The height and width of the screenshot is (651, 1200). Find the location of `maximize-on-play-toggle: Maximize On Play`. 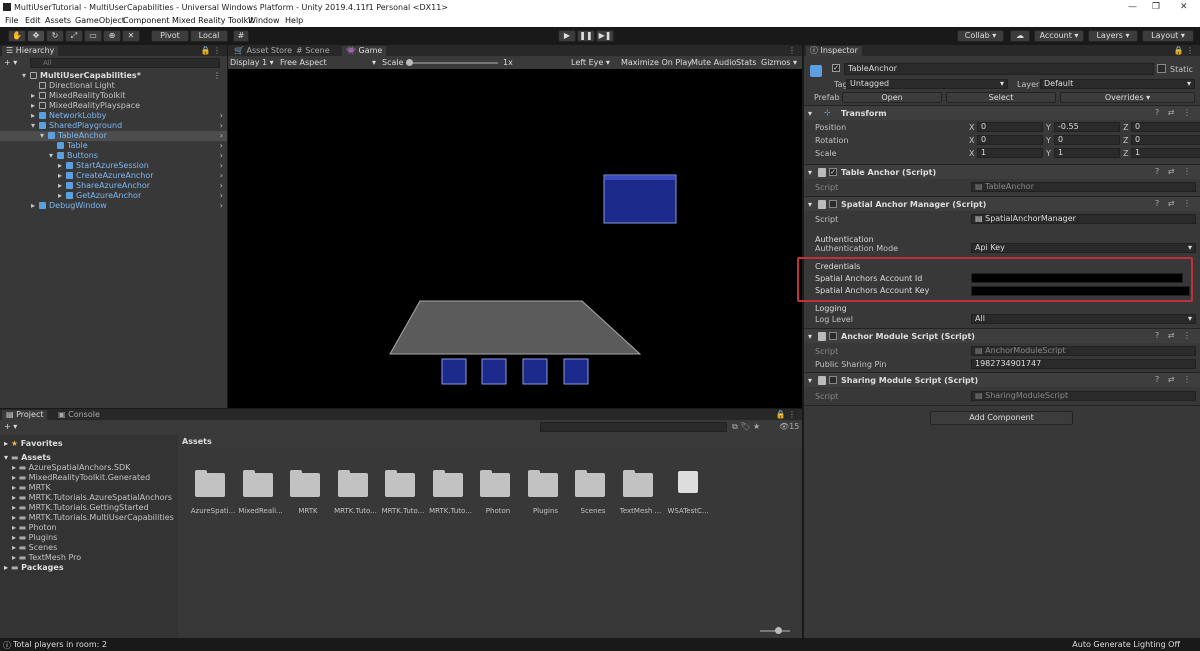

maximize-on-play-toggle: Maximize On Play is located at coordinates (656, 62).